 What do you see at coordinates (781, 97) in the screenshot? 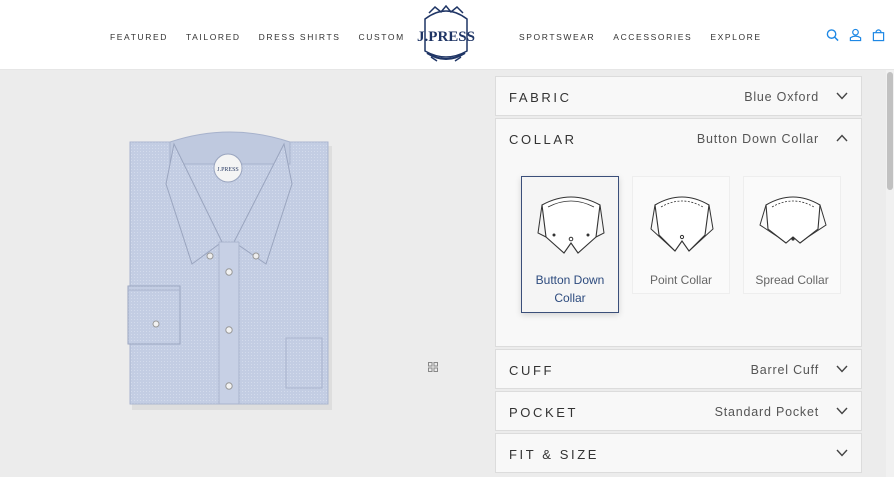
I see `section-value: Blue Oxford` at bounding box center [781, 97].